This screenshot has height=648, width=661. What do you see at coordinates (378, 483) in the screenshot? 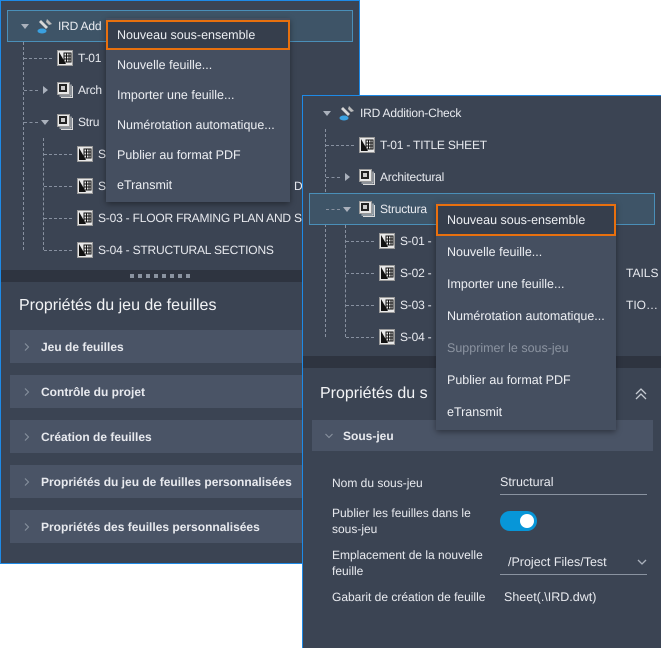
I see `field-label: Nom du sous-jeu` at bounding box center [378, 483].